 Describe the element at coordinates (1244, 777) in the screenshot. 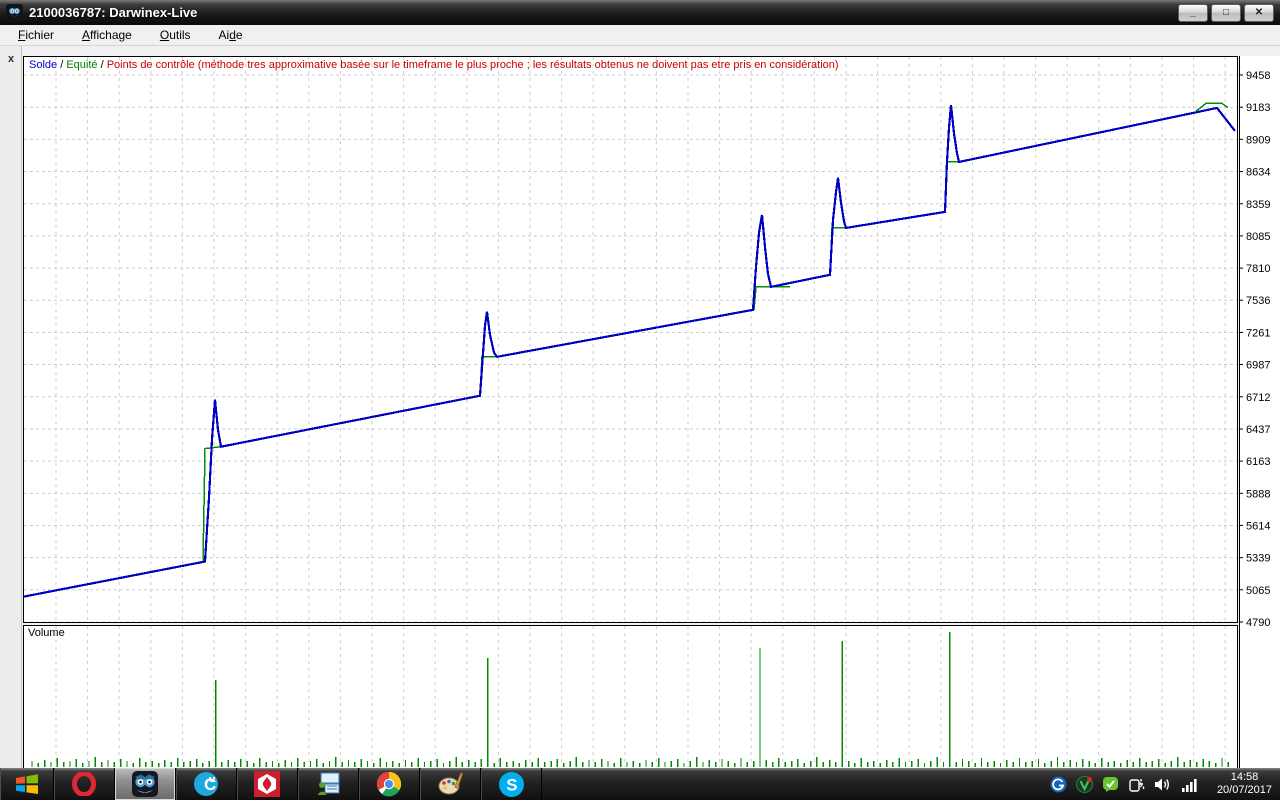

I see `clock-time: 14:58` at that location.